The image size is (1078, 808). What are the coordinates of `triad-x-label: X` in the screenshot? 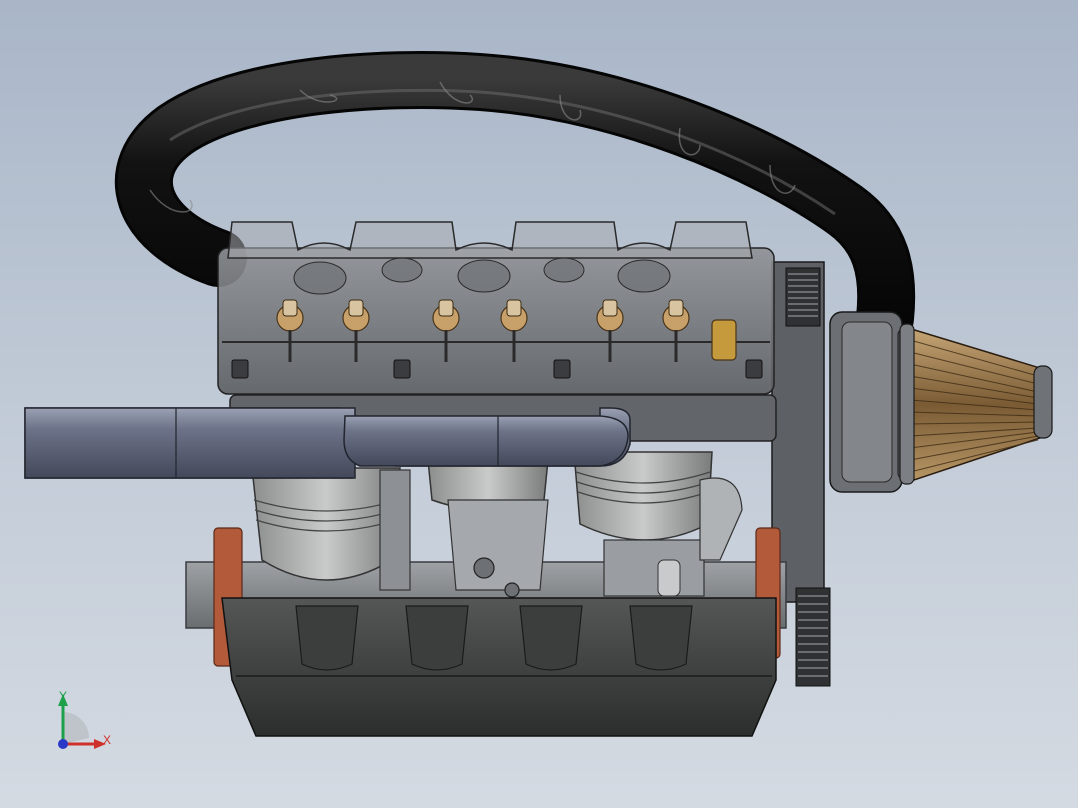 It's located at (107, 740).